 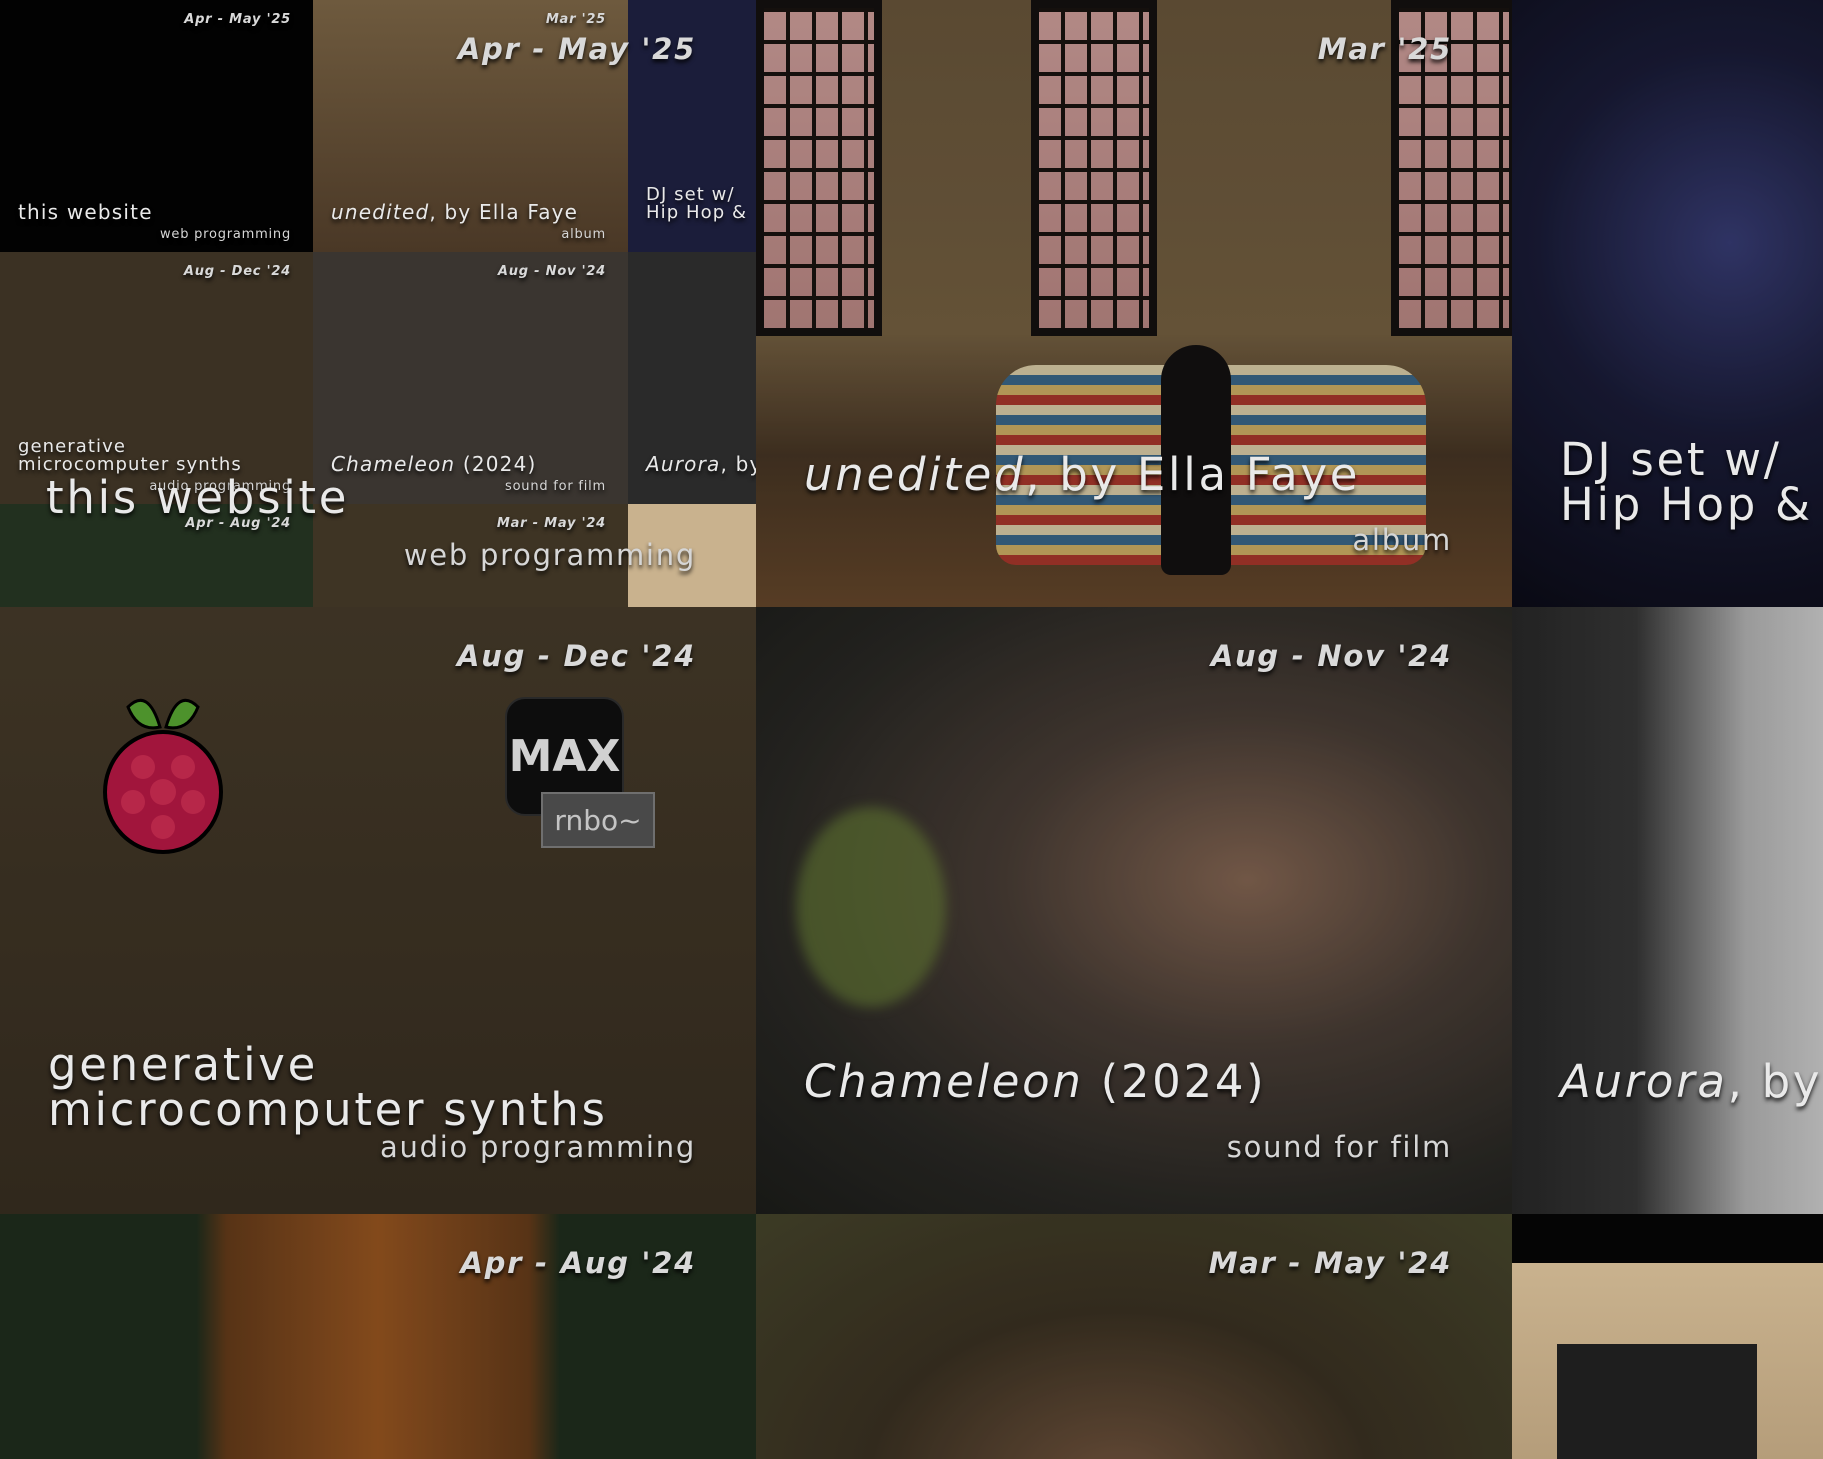 I want to click on project-category: audio programming, so click(x=537, y=1147).